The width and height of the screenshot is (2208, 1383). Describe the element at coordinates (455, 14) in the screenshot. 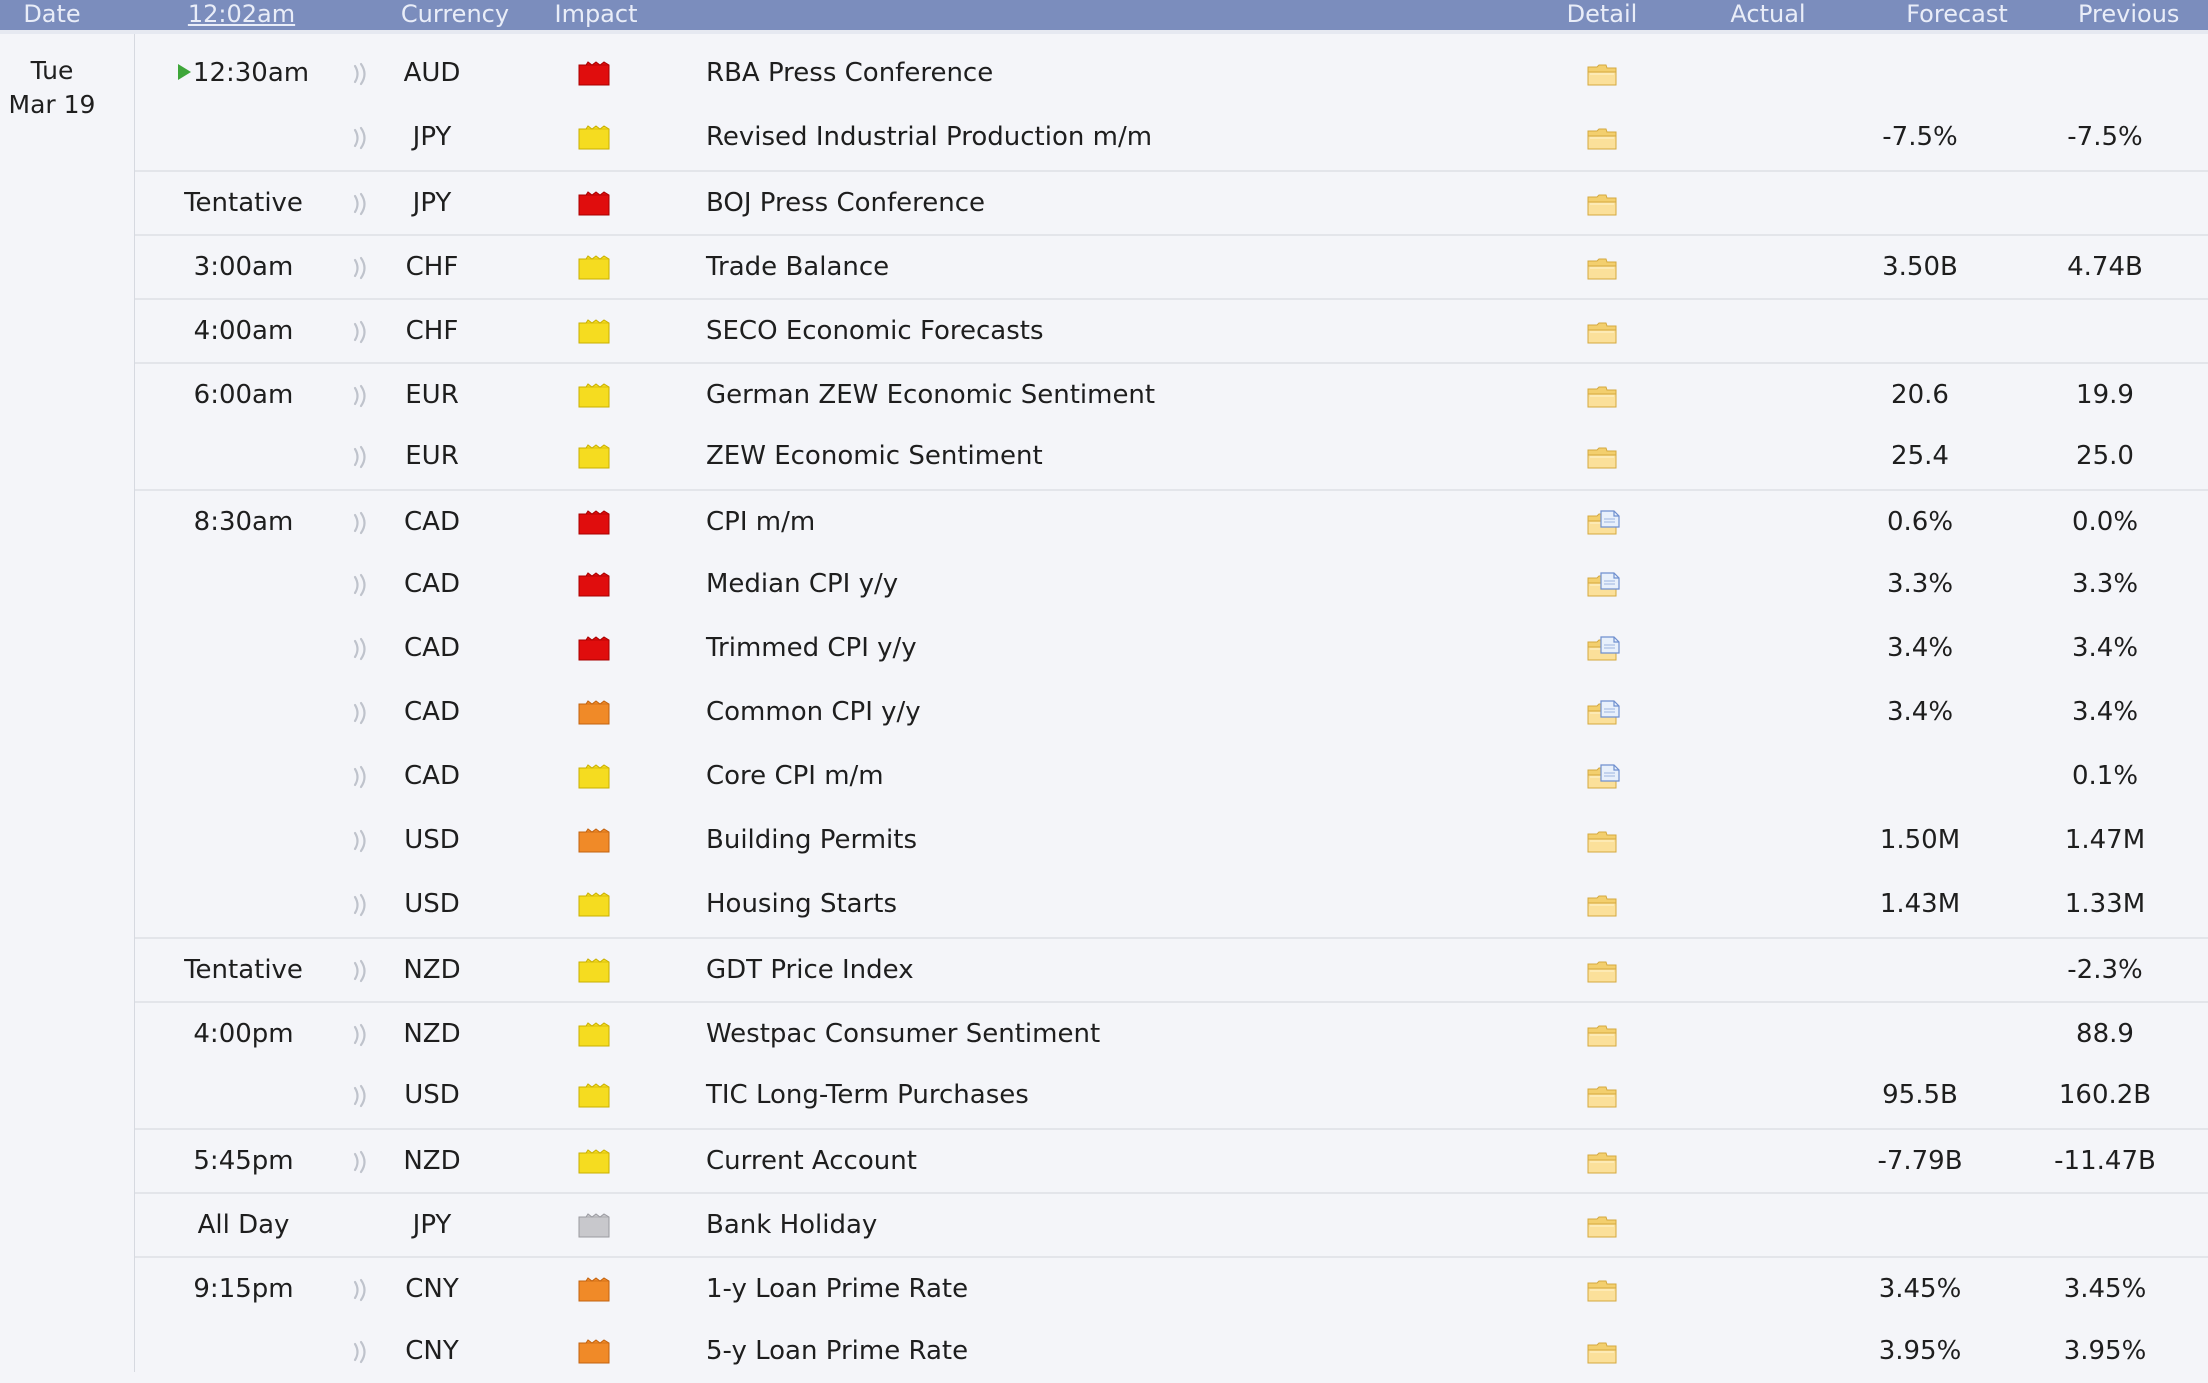

I see `header-currency: Currency` at that location.